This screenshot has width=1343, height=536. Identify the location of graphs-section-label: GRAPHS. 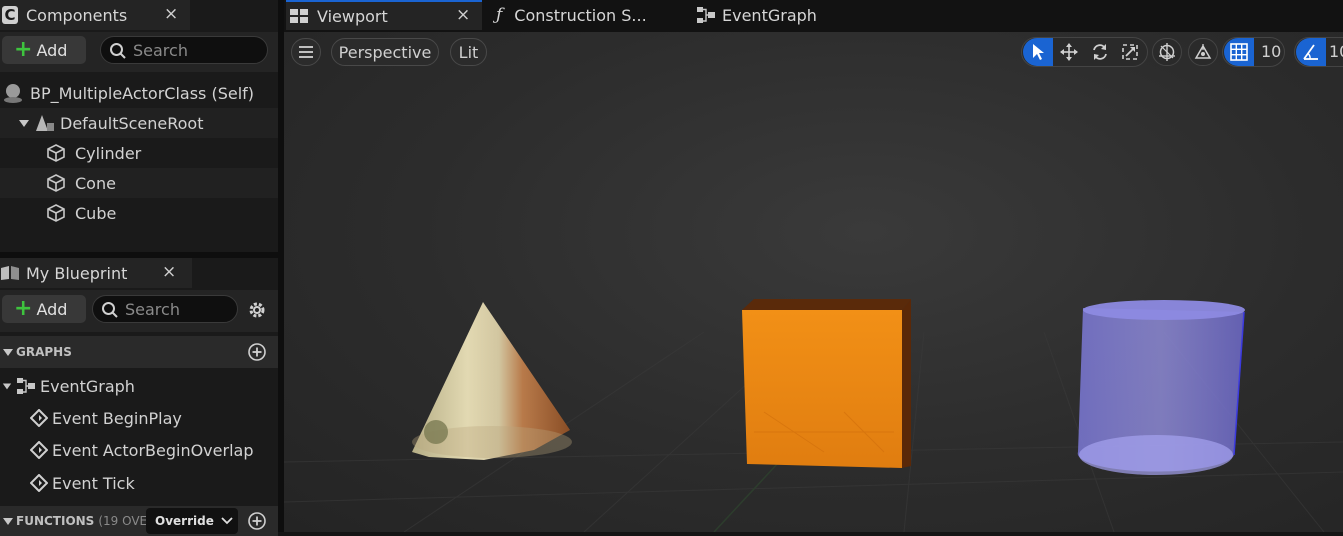
(44, 352).